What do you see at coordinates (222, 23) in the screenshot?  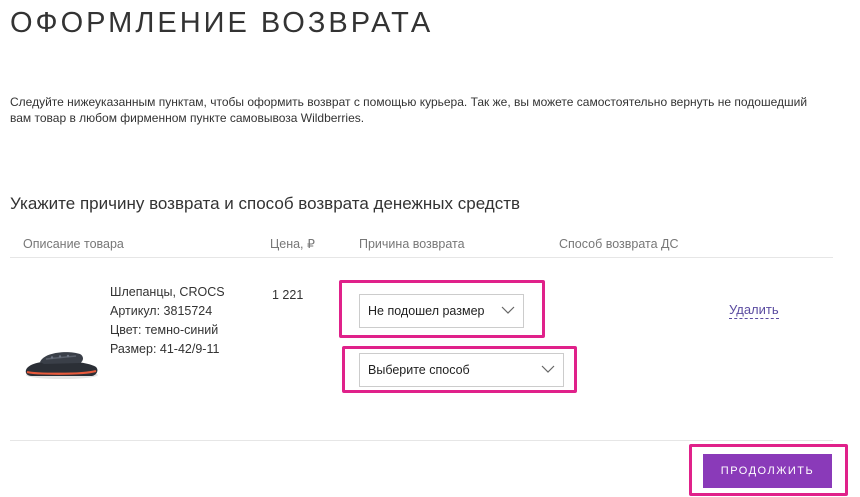 I see `page-title: ОФОРМЛЕНИЕ ВОЗВРАТА` at bounding box center [222, 23].